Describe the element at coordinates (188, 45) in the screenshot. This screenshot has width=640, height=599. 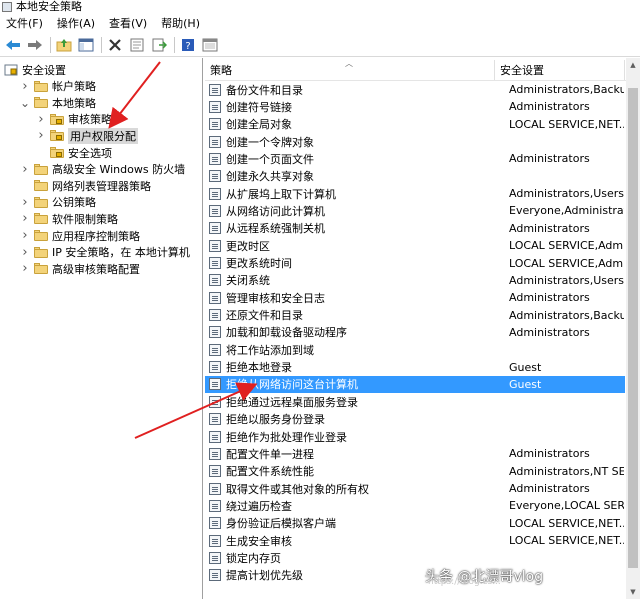
I see `help-icon: ?` at that location.